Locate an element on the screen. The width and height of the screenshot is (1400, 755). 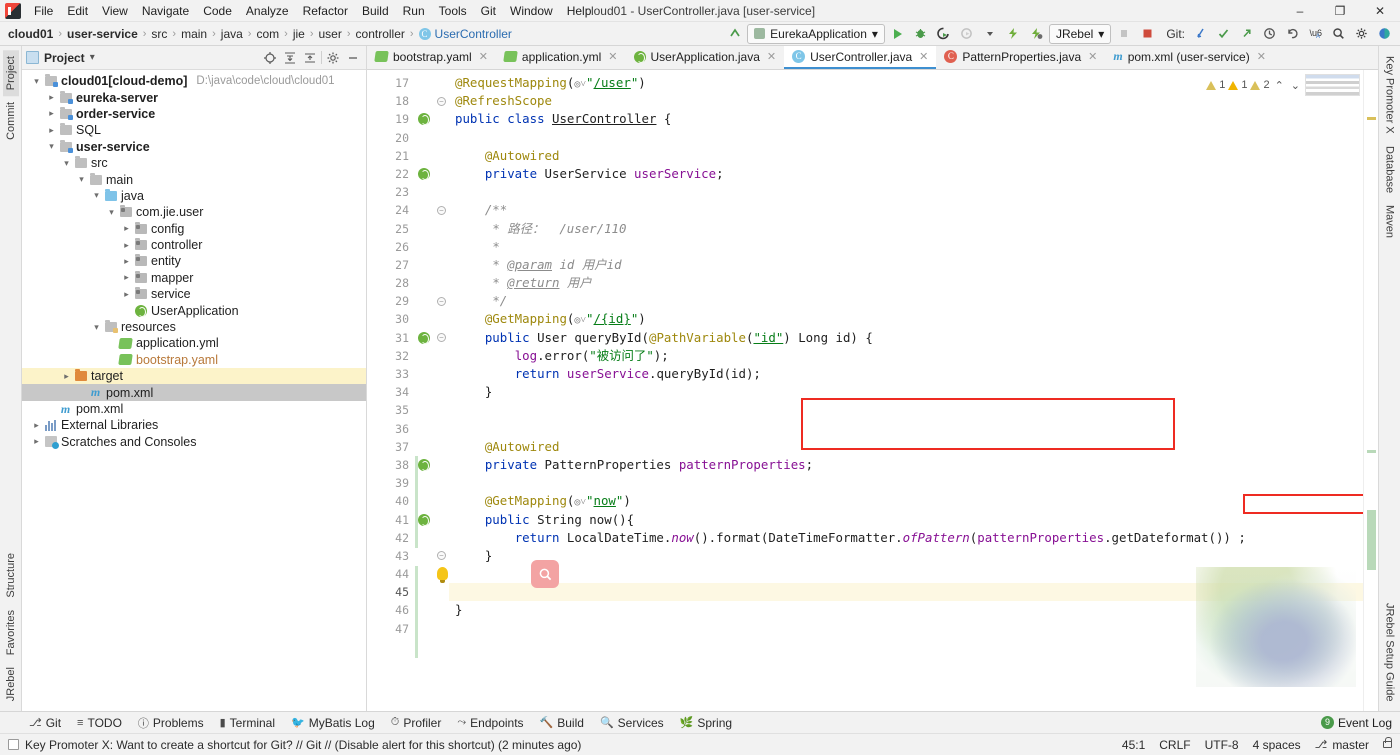
lock-icon is located at coordinates (1387, 742).